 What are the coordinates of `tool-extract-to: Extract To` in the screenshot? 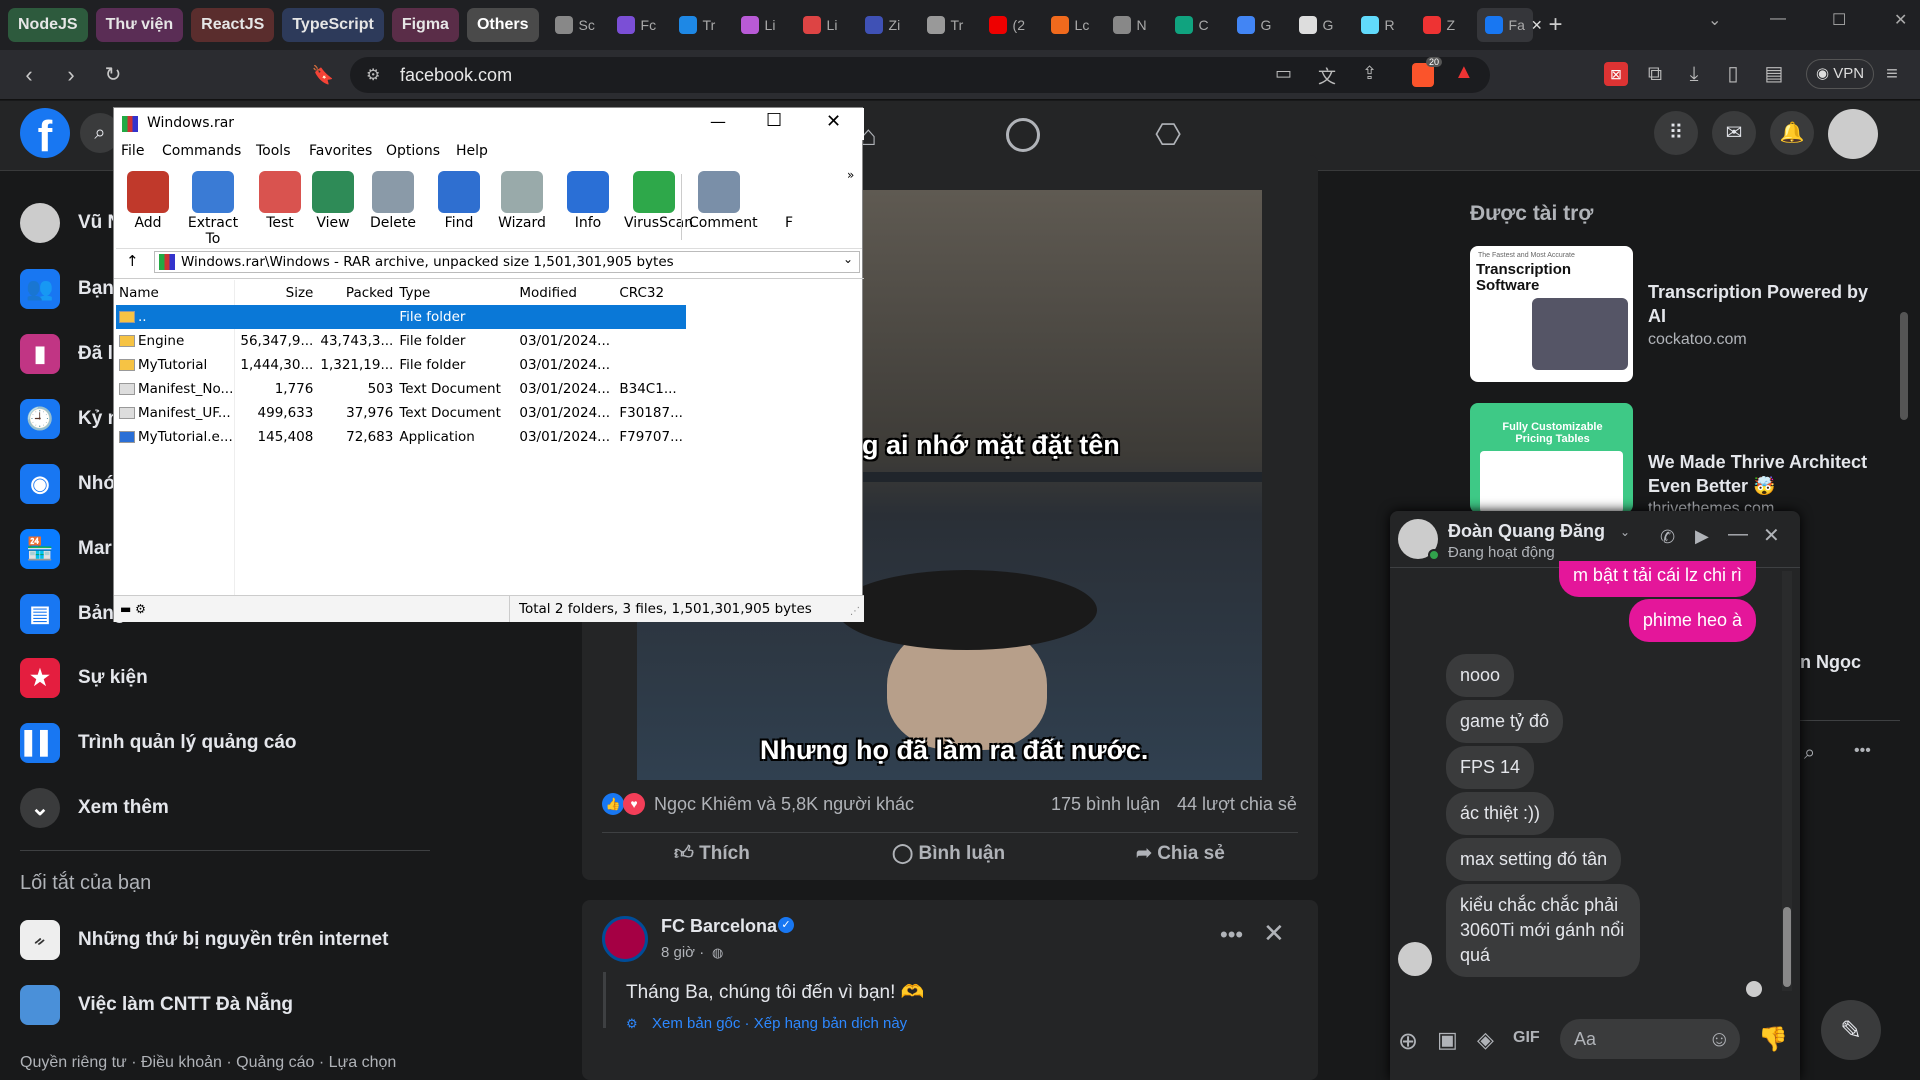 It's located at (213, 209).